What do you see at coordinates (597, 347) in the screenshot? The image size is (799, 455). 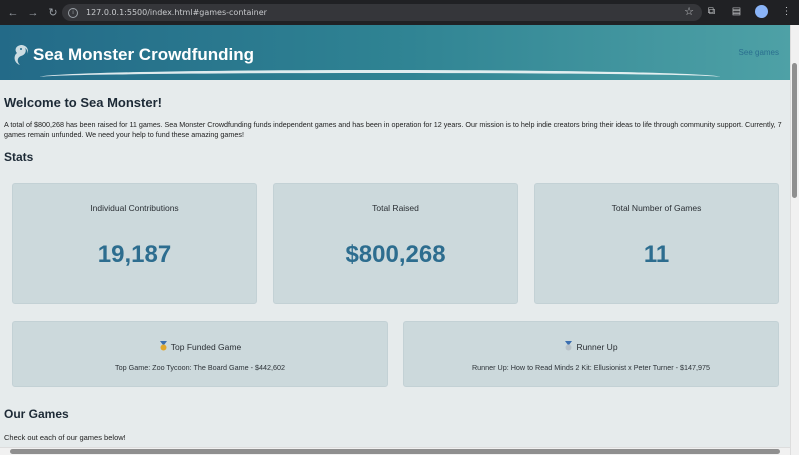 I see `runner-up-title: Runner Up` at bounding box center [597, 347].